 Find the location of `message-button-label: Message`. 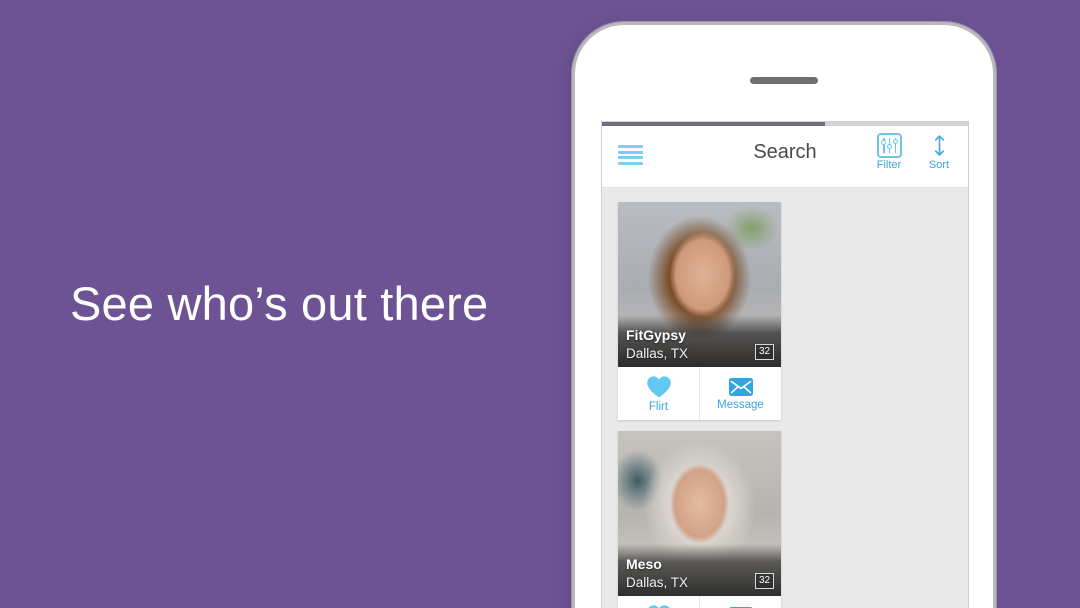

message-button-label: Message is located at coordinates (740, 404).